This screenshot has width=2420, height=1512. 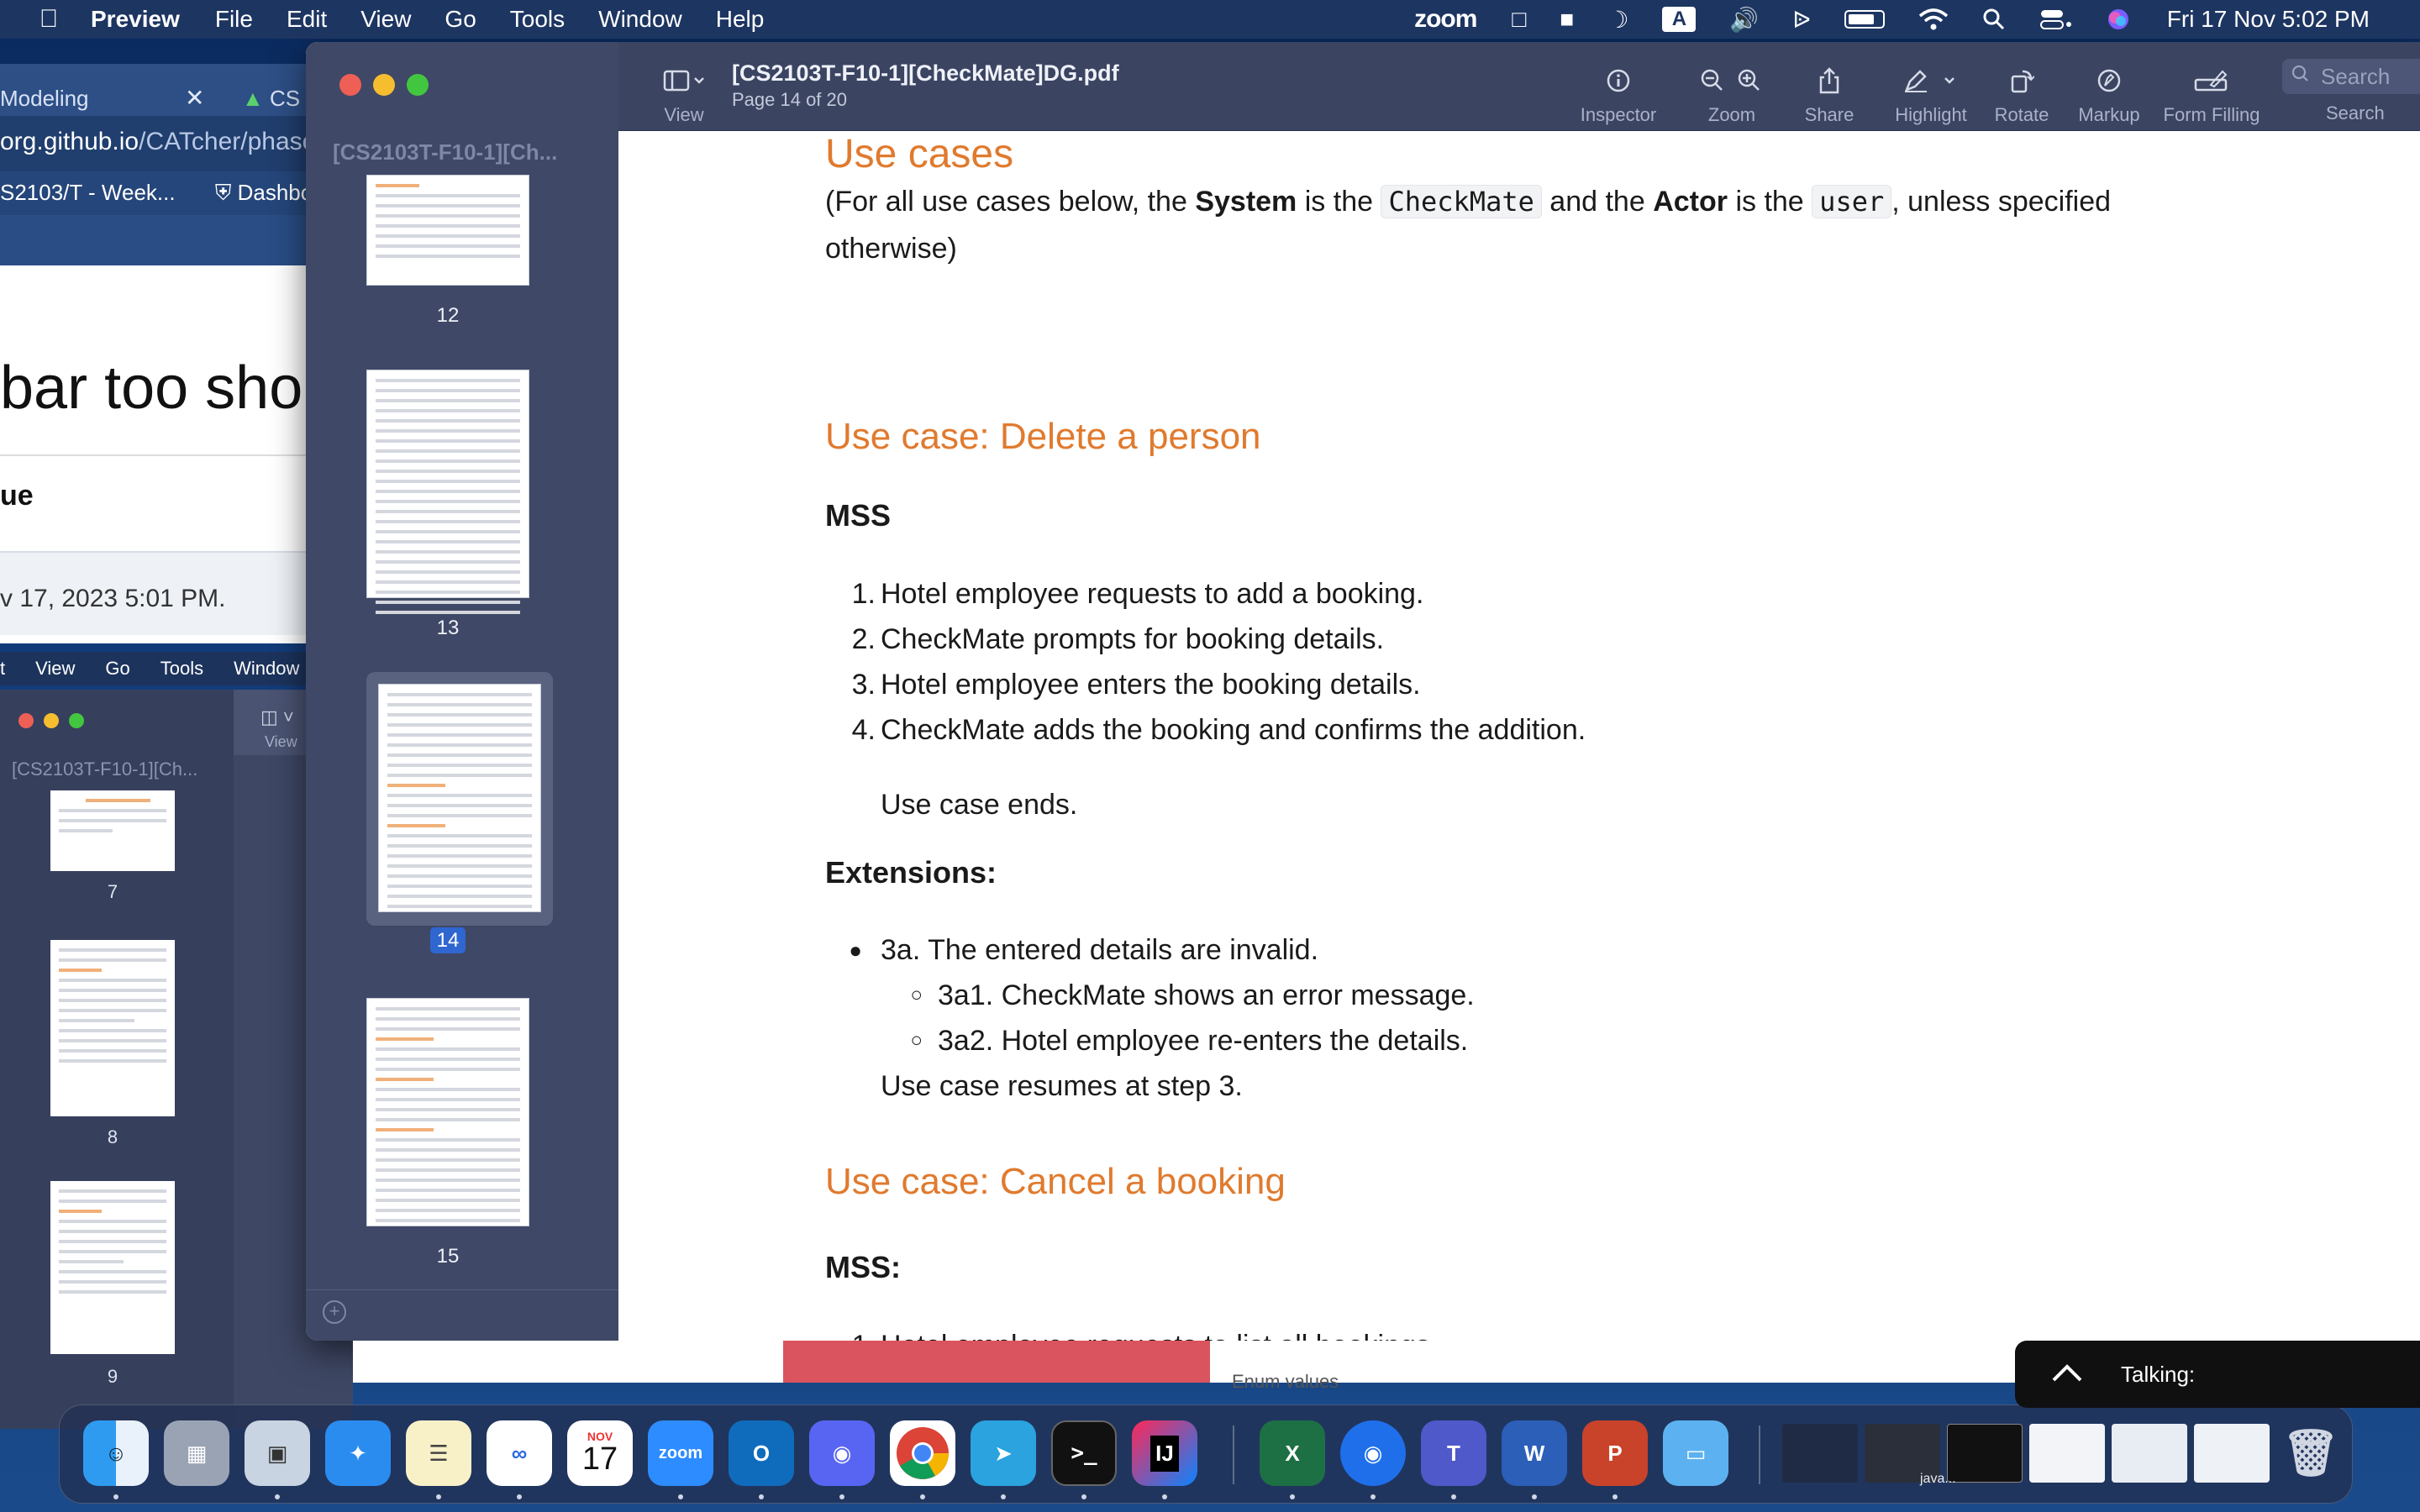 I want to click on trash-icon: 🗑, so click(x=2311, y=1453).